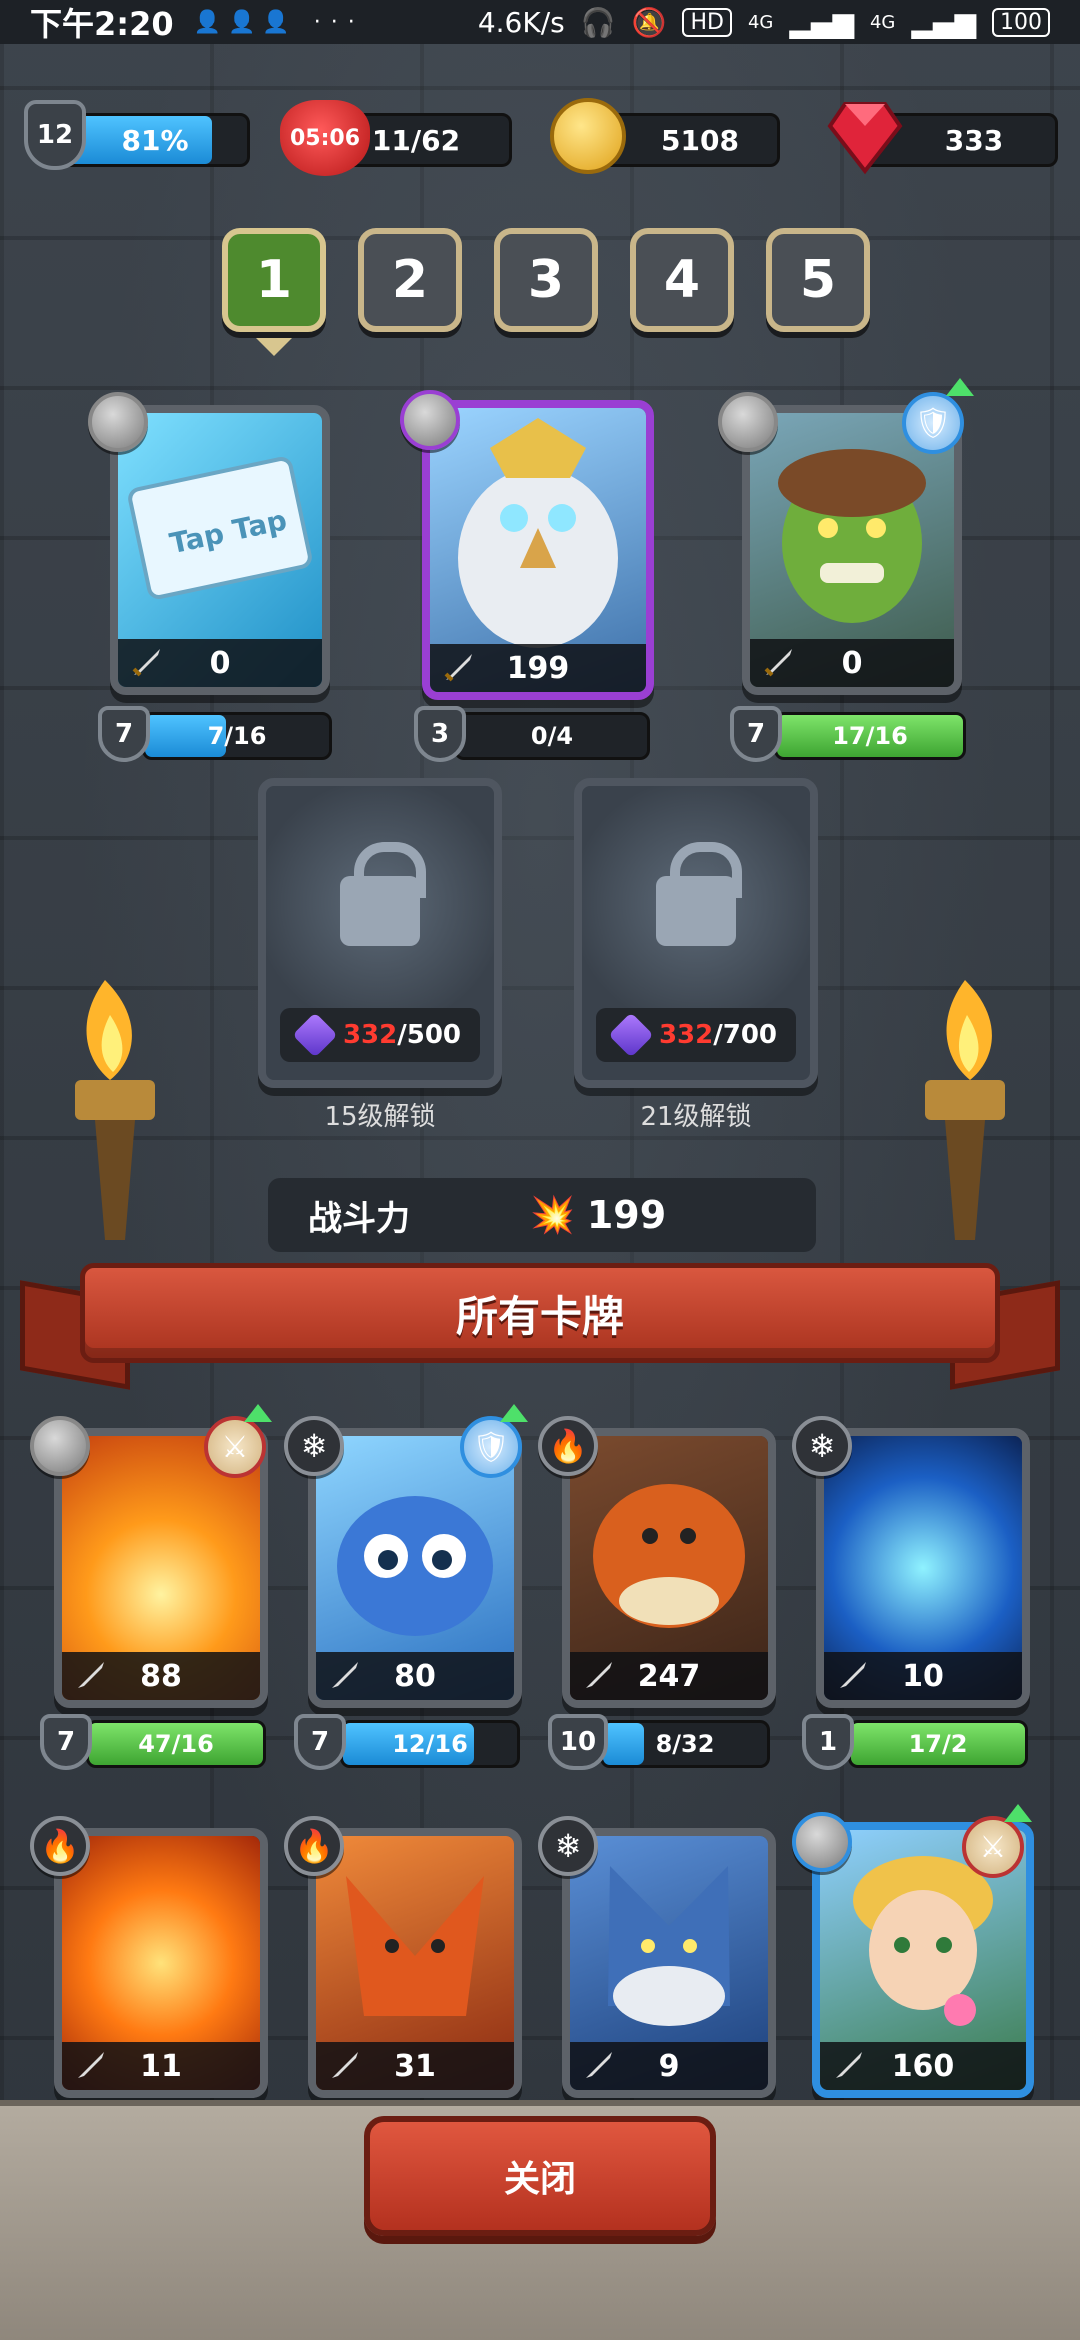 This screenshot has height=2340, width=1080. What do you see at coordinates (161, 2066) in the screenshot?
I see `card-fire-orb-power: 11` at bounding box center [161, 2066].